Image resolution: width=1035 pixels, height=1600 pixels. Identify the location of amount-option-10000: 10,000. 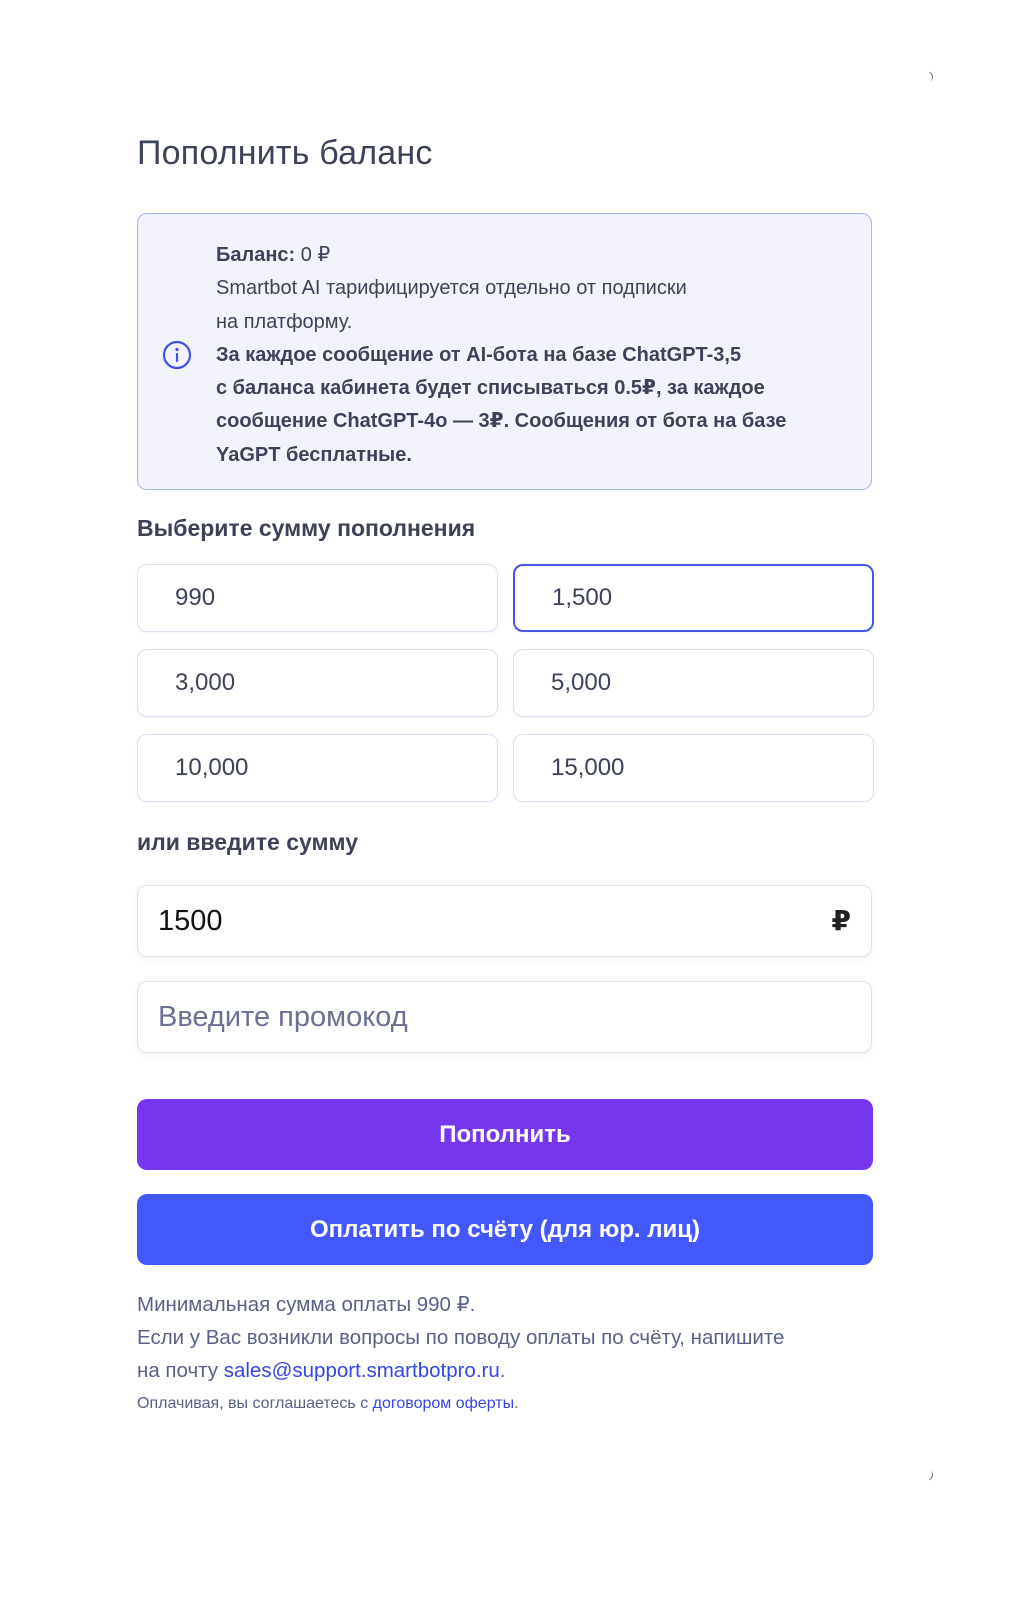
(317, 768).